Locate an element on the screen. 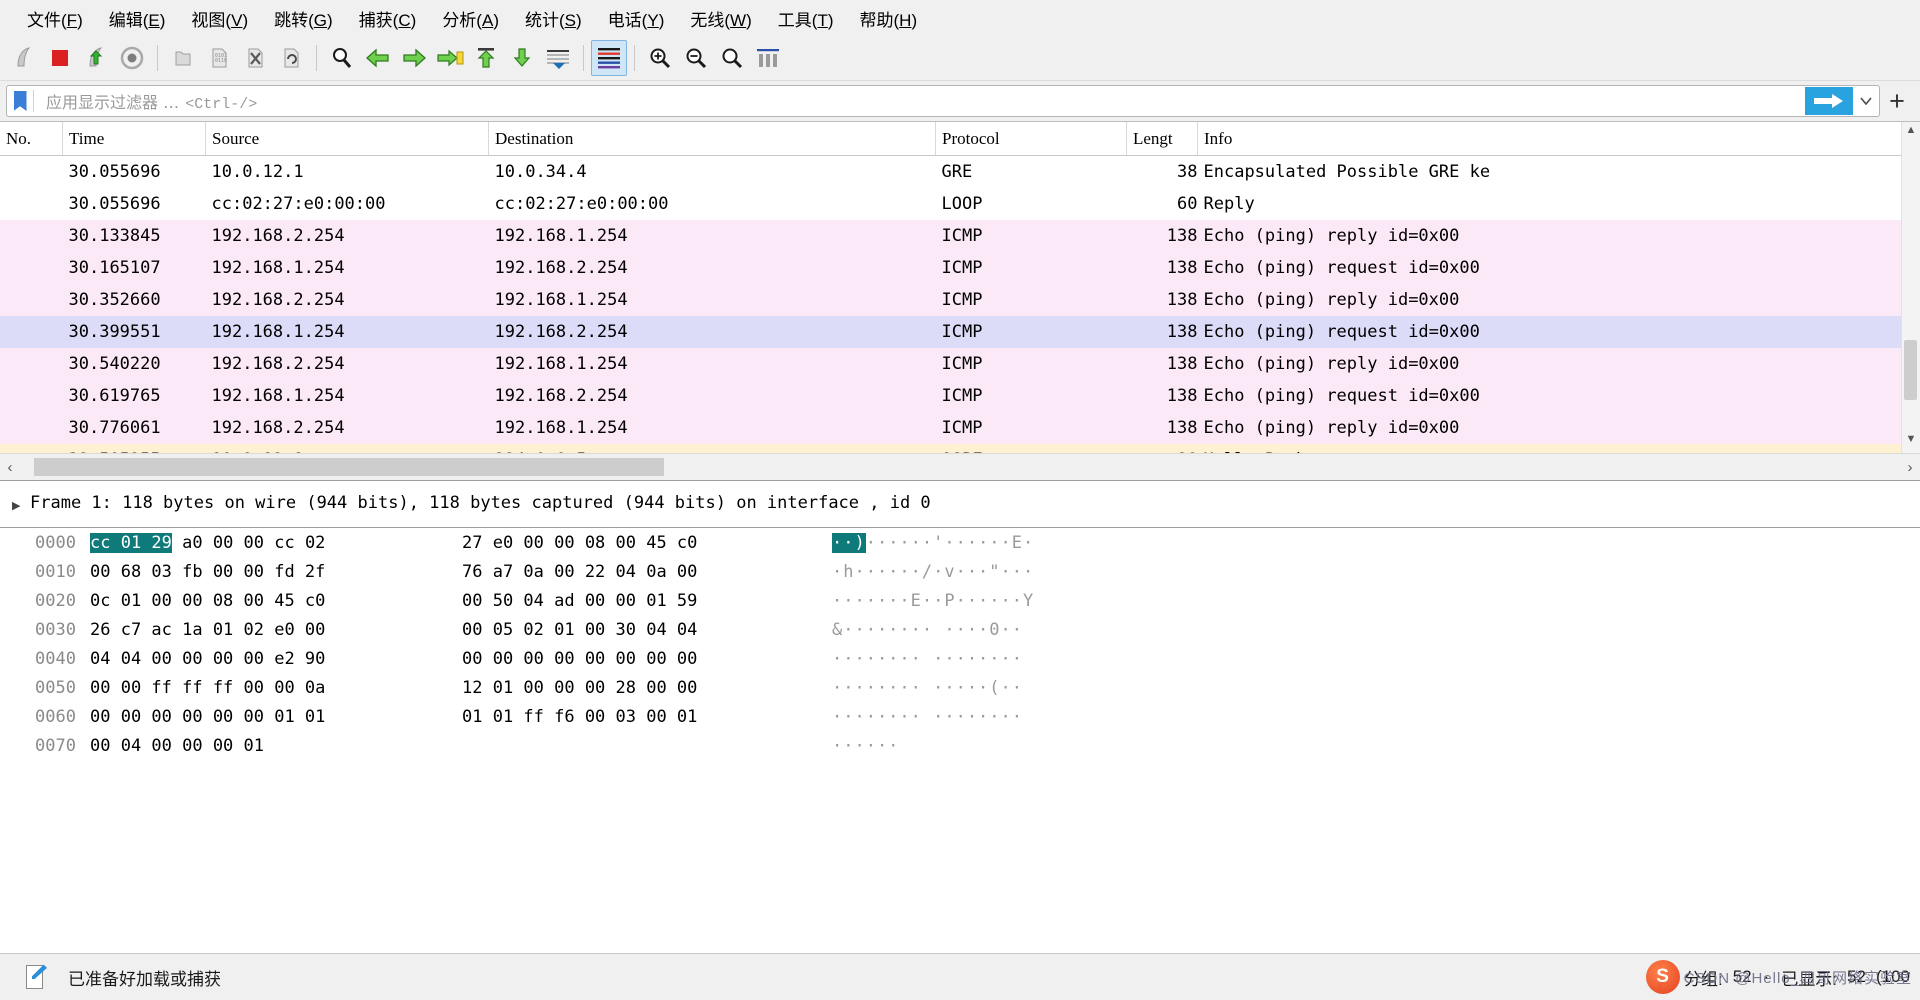 The width and height of the screenshot is (1920, 1000). colorize-packets-icon is located at coordinates (609, 58).